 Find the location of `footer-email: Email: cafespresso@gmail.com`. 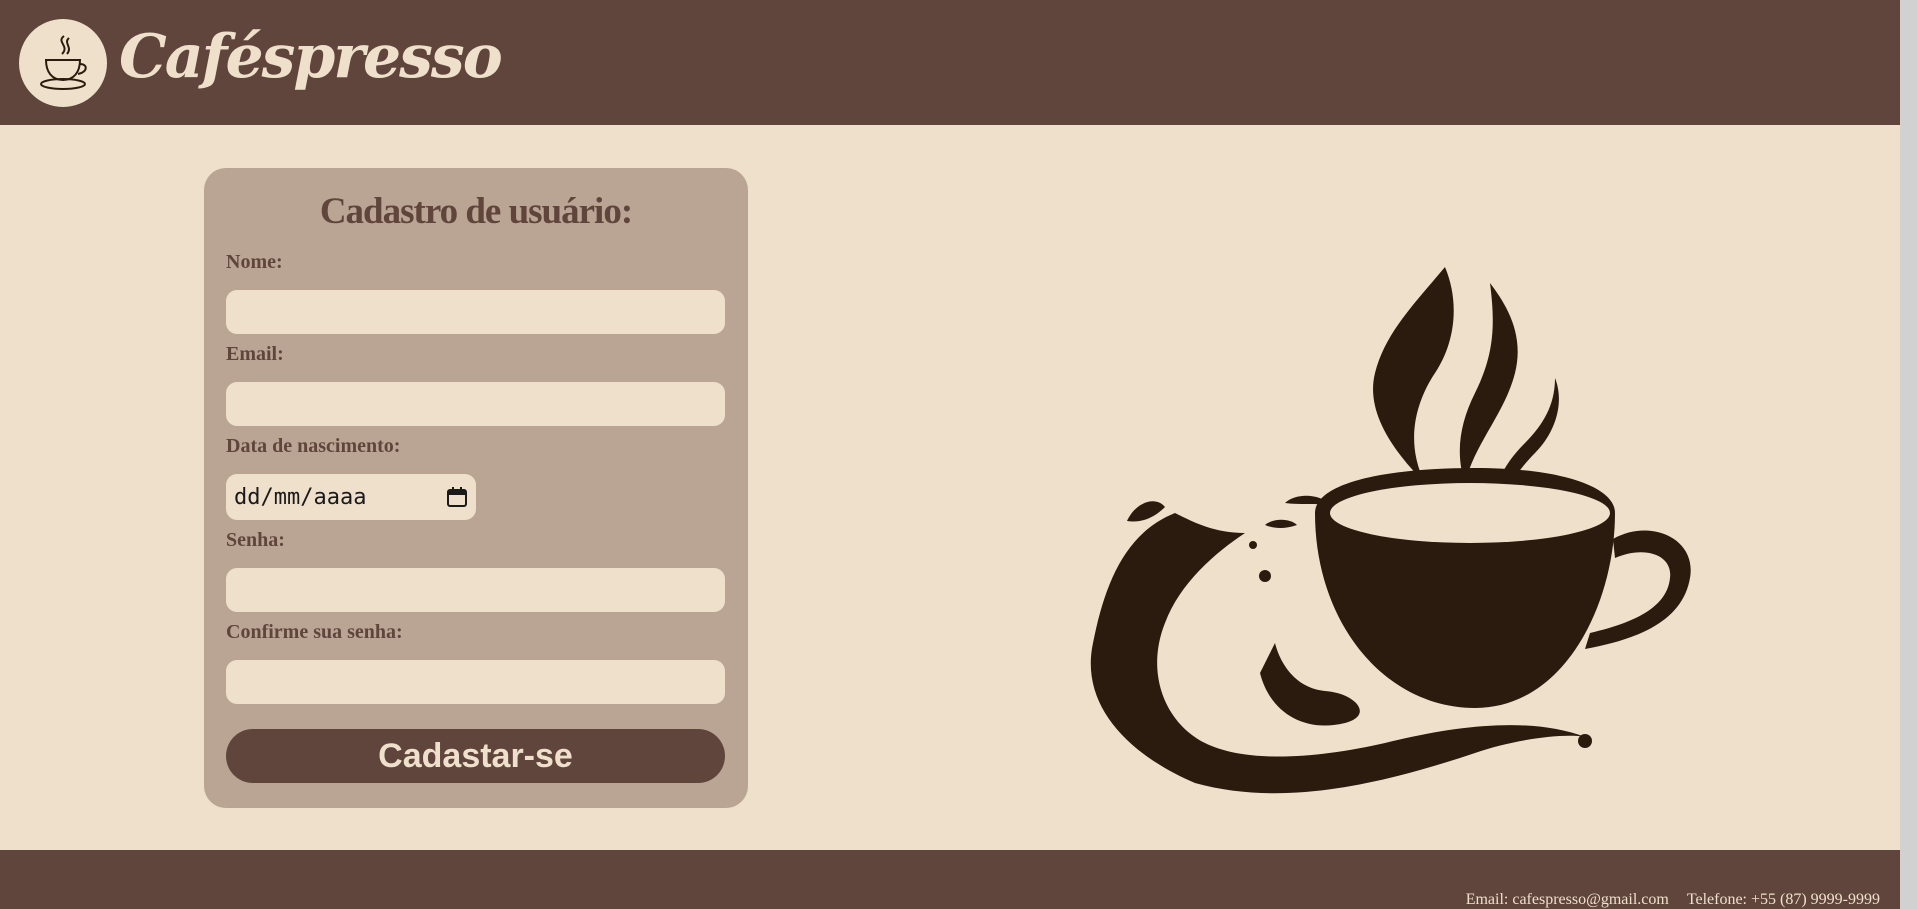

footer-email: Email: cafespresso@gmail.com is located at coordinates (1567, 899).